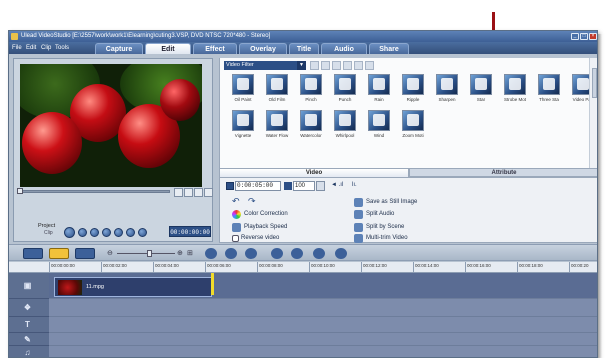 The width and height of the screenshot is (606, 358). What do you see at coordinates (94, 232) in the screenshot?
I see `previous-frame-icon` at bounding box center [94, 232].